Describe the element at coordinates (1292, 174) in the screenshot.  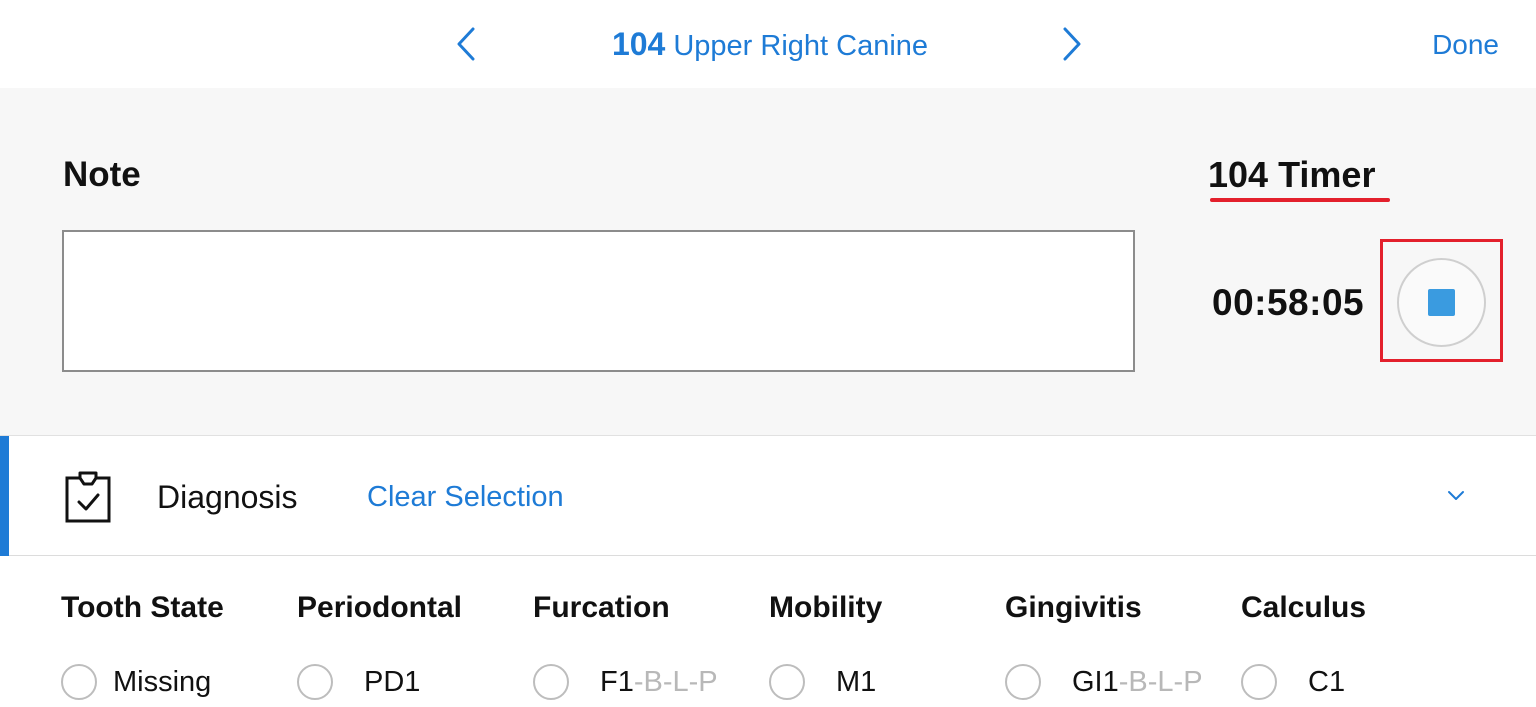
I see `timer-label: 104 Timer` at that location.